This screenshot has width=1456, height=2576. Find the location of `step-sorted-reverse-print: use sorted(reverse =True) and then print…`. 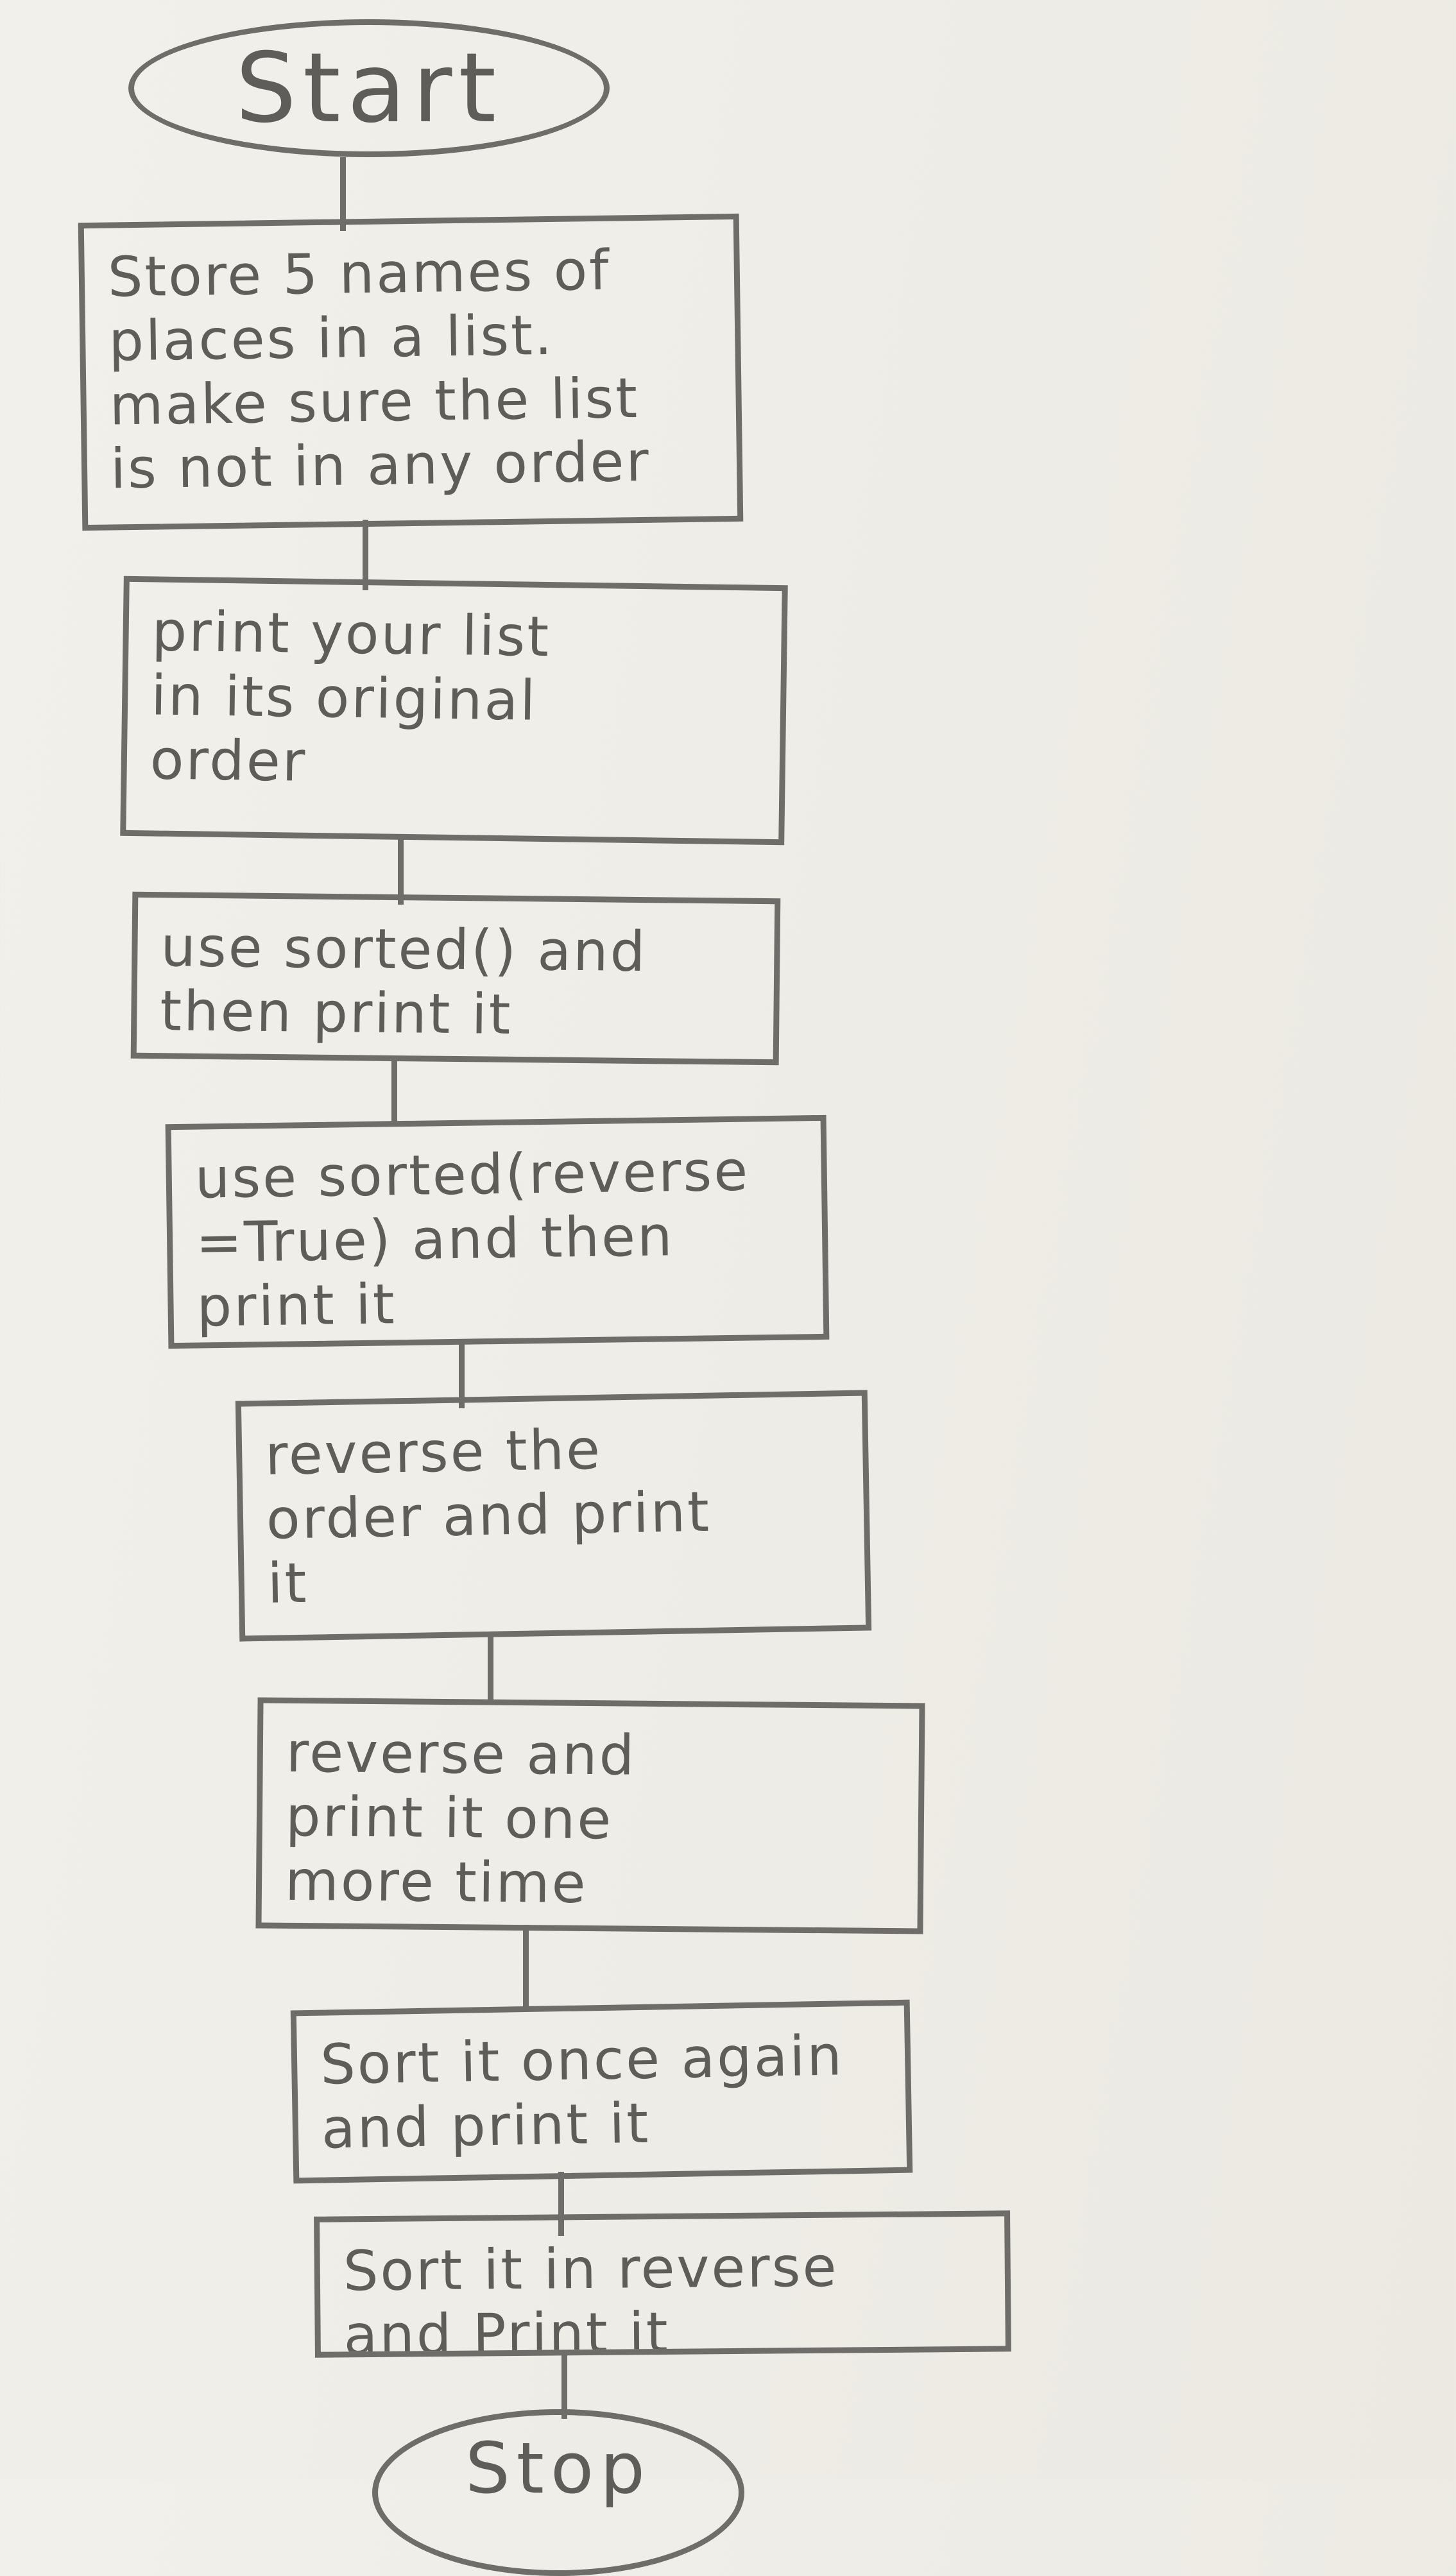

step-sorted-reverse-print: use sorted(reverse =True) and then print… is located at coordinates (498, 1231).